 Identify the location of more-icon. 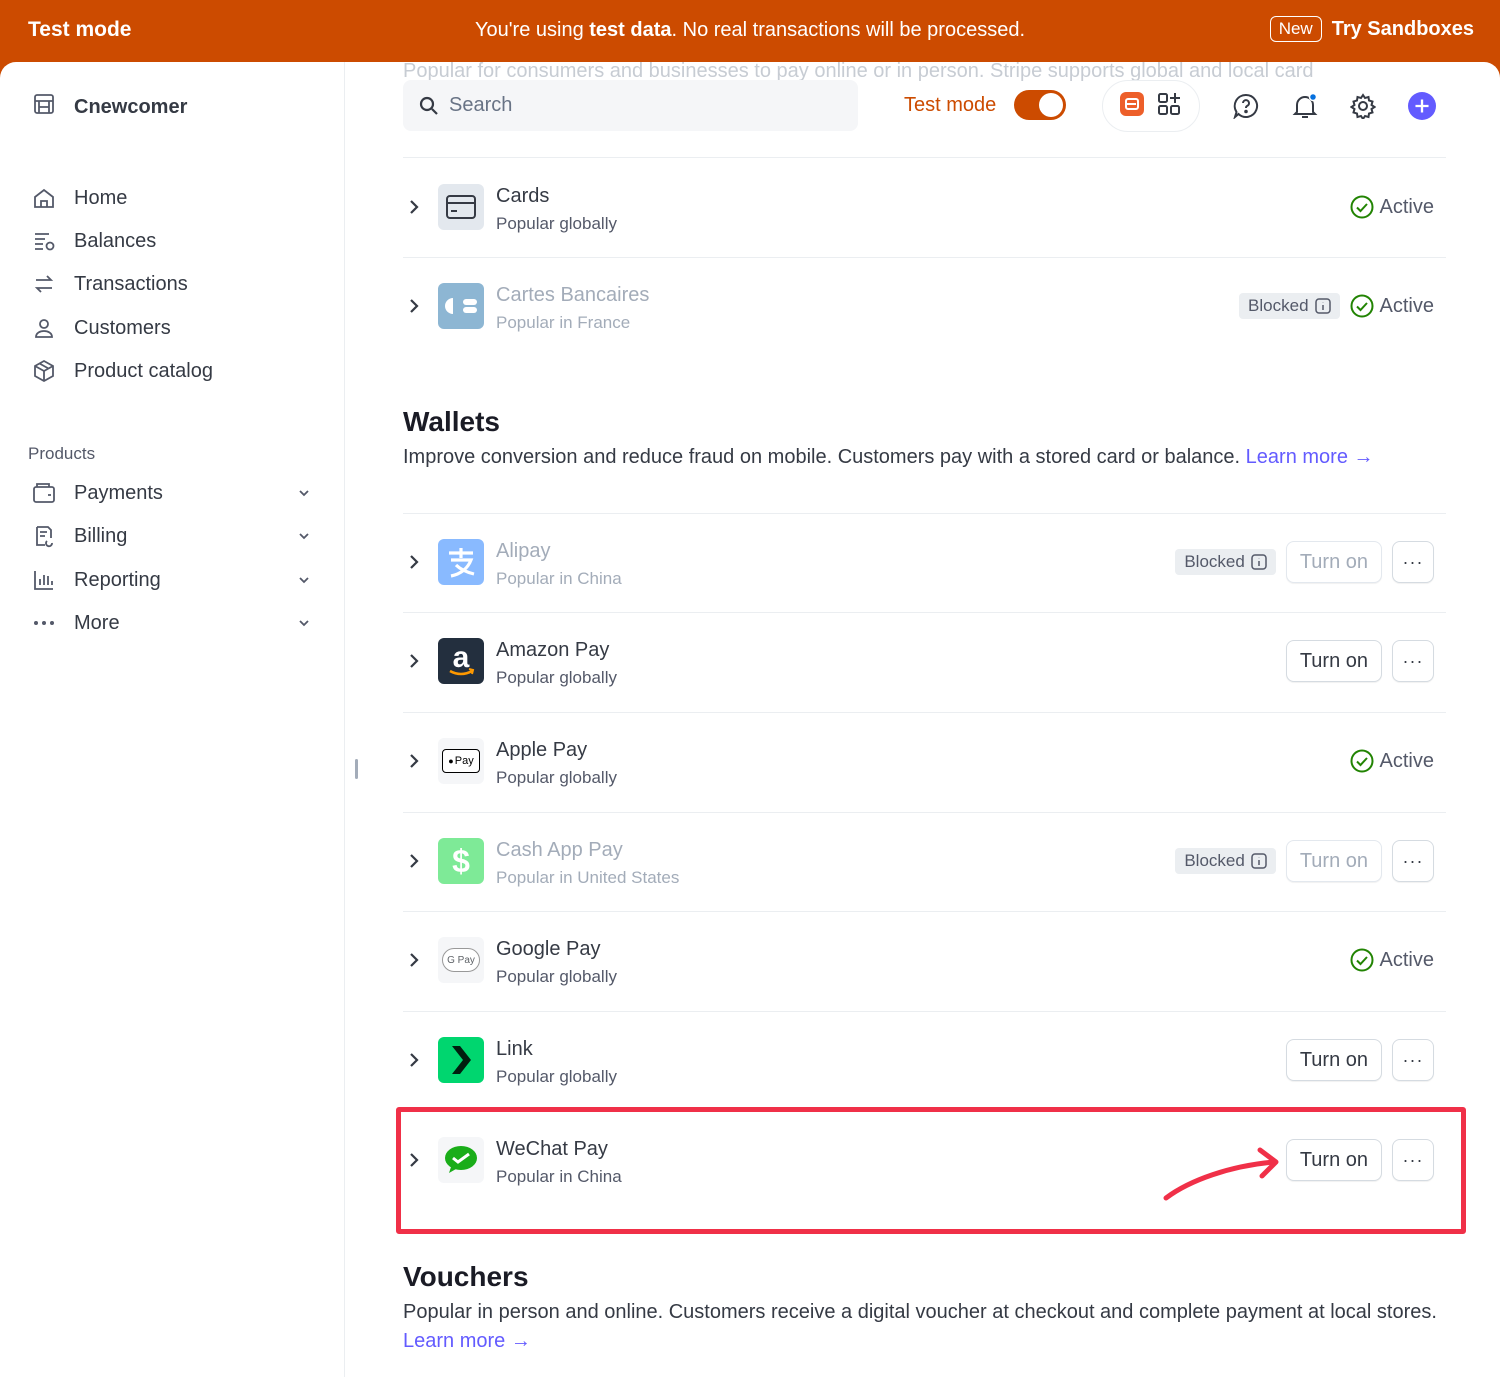
(44, 623).